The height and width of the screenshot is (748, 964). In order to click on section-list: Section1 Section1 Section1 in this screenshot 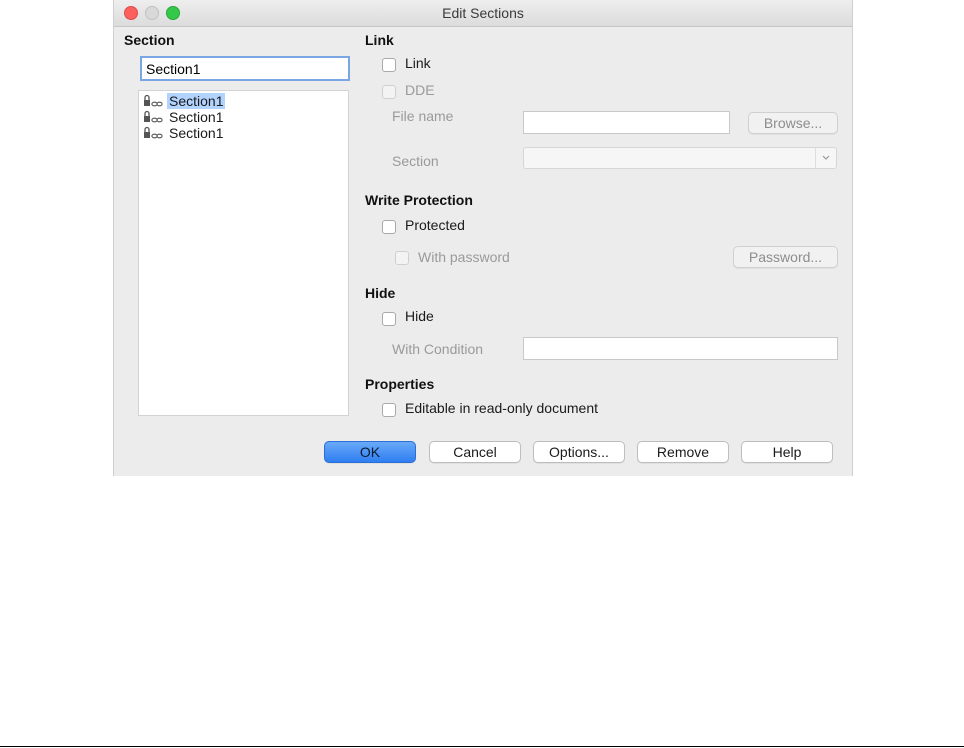, I will do `click(243, 253)`.